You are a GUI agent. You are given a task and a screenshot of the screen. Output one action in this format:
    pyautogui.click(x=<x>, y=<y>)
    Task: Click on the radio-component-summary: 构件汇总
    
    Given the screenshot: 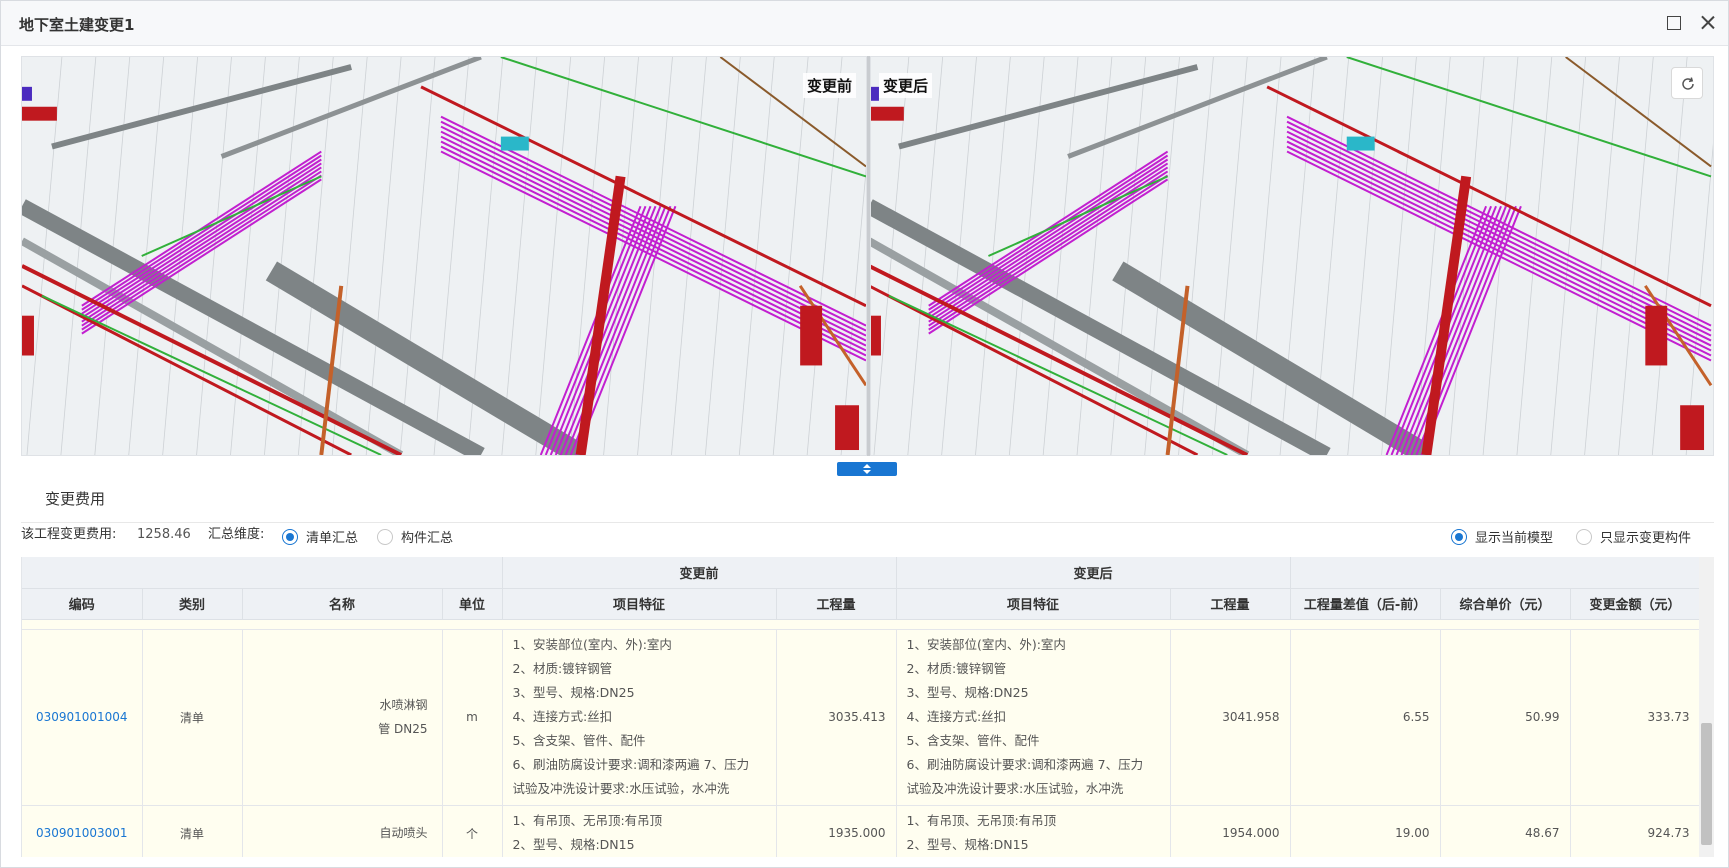 What is the action you would take?
    pyautogui.click(x=415, y=536)
    